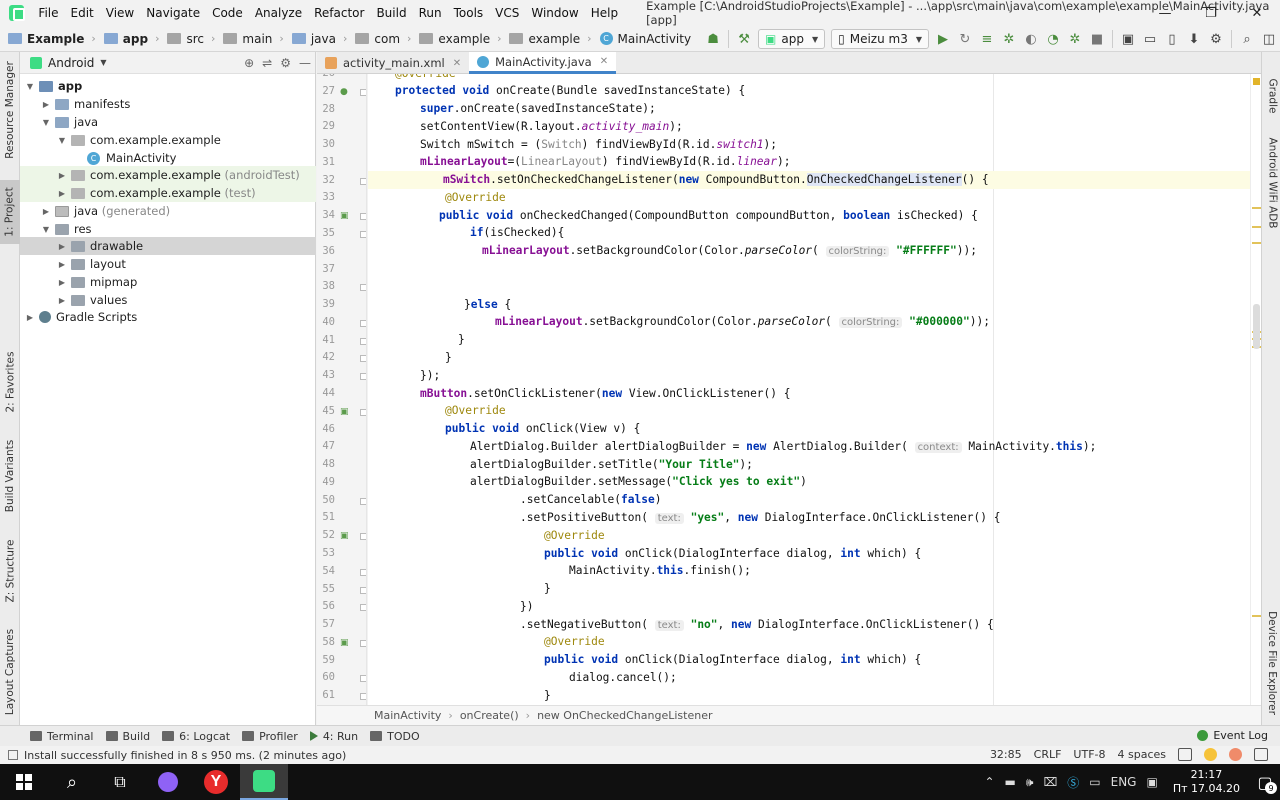 This screenshot has height=800, width=1280. What do you see at coordinates (1265, 782) in the screenshot?
I see `action-center-button: ▢ 9` at bounding box center [1265, 782].